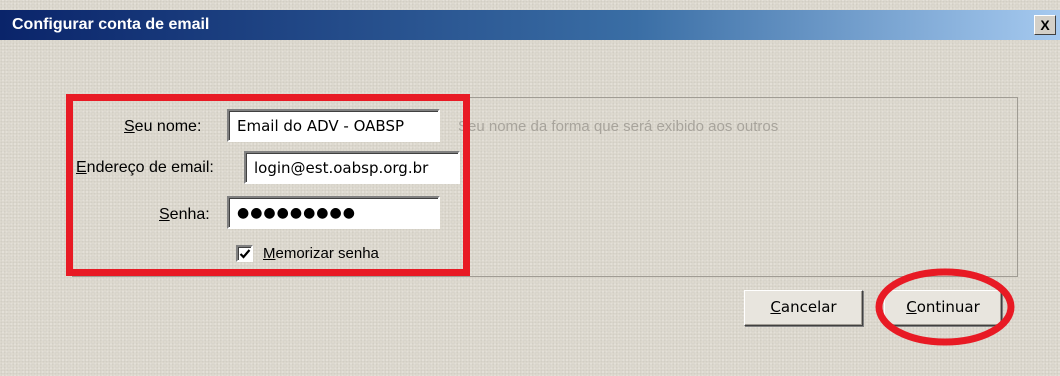 The height and width of the screenshot is (376, 1060). Describe the element at coordinates (943, 308) in the screenshot. I see `continue-button: Continuar` at that location.